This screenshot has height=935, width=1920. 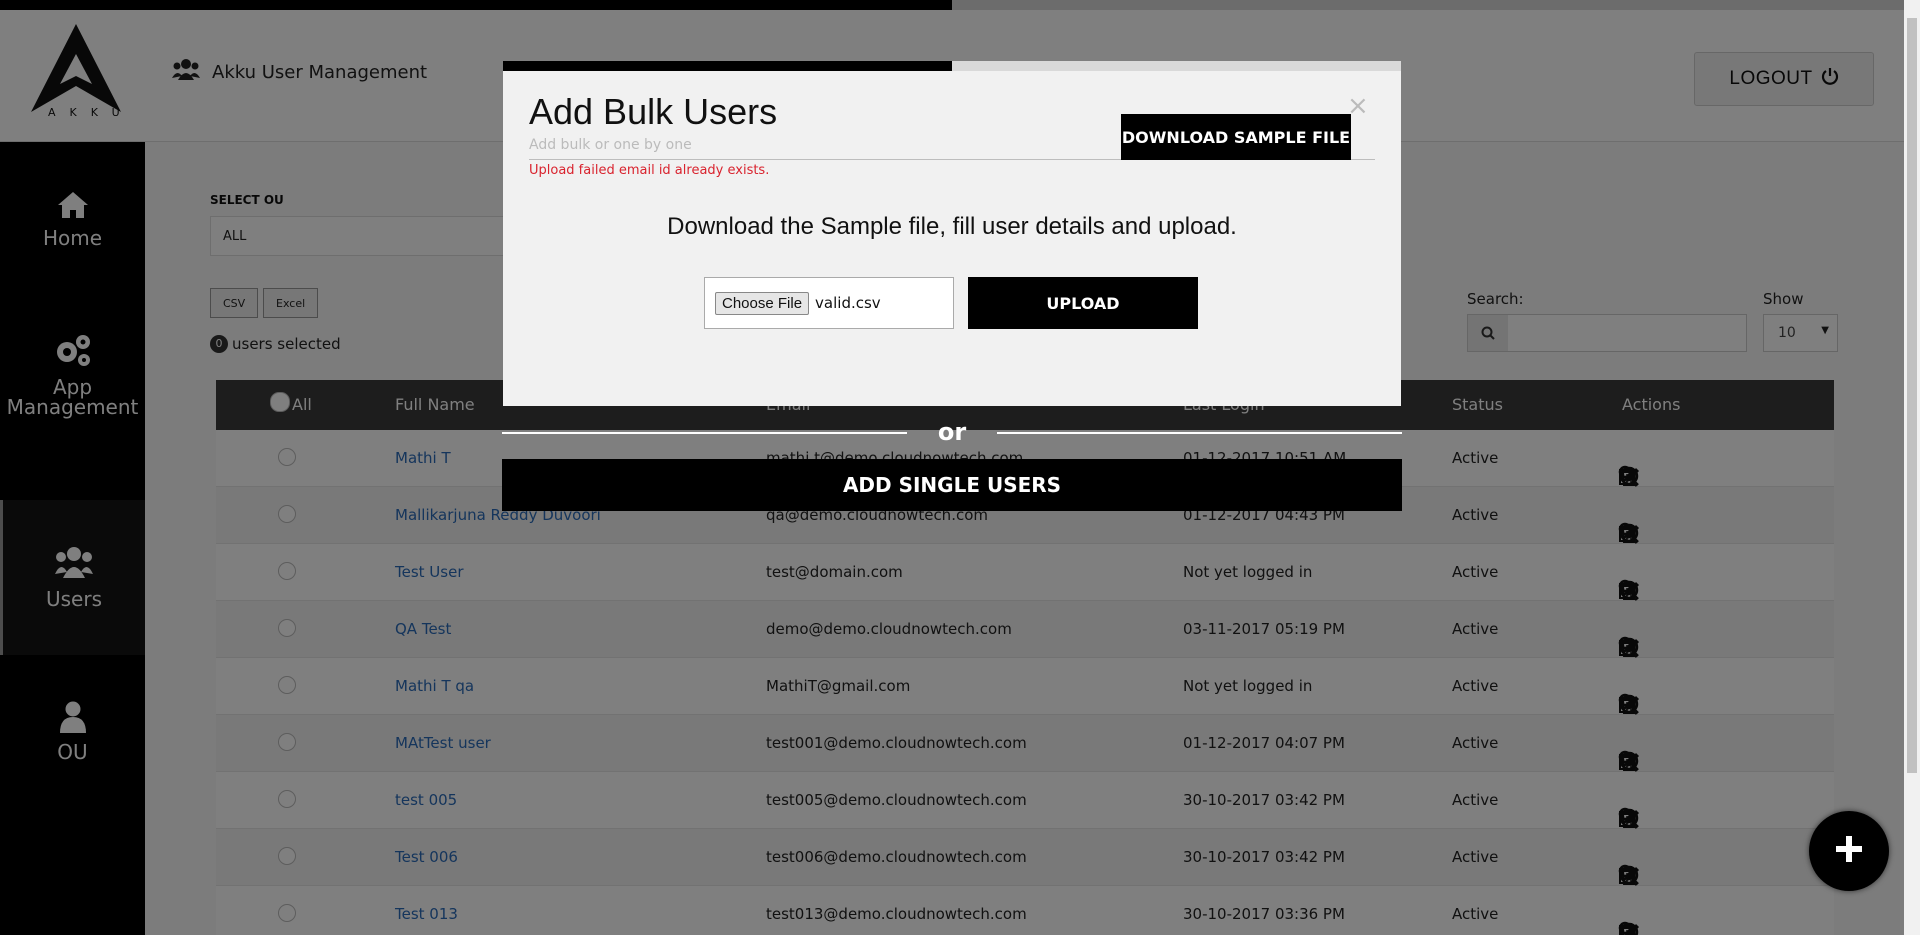 I want to click on upload-error-message: Upload failed email id already exists., so click(x=649, y=170).